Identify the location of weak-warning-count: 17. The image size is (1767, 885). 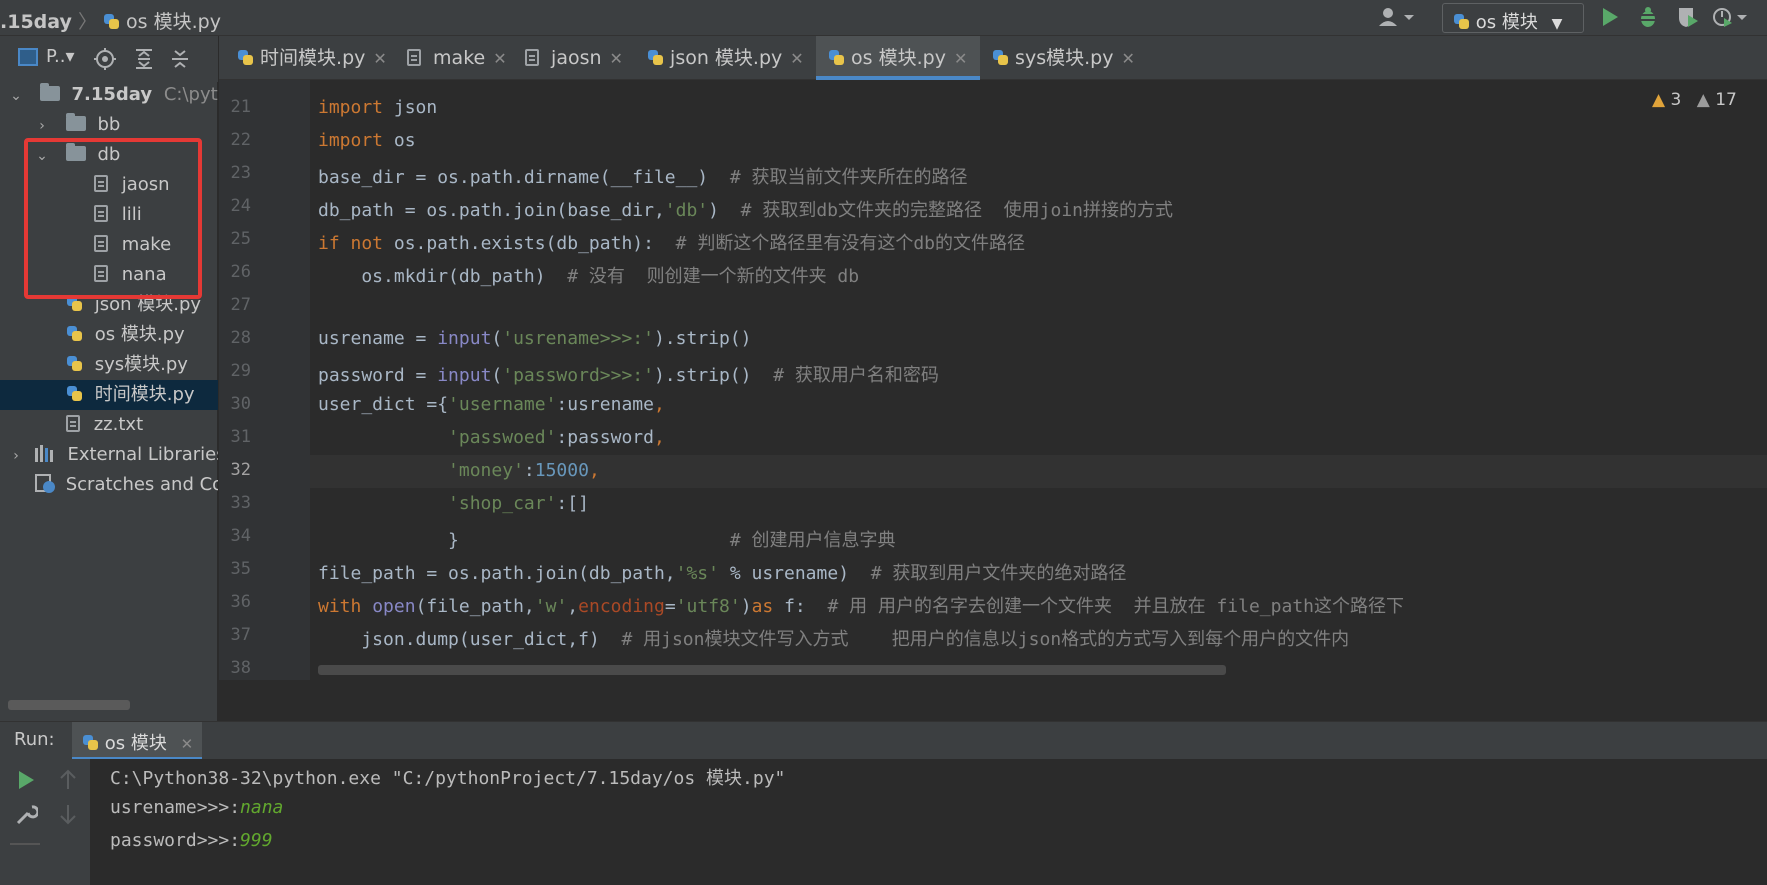
(1726, 100).